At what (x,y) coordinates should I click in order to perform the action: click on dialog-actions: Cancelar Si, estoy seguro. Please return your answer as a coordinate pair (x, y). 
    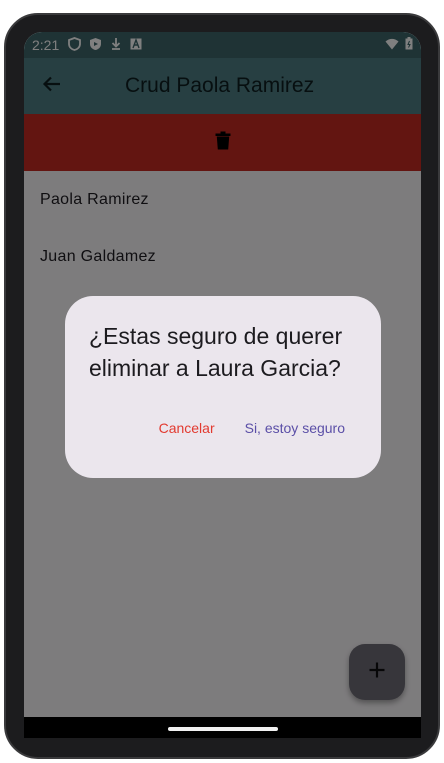
    Looking at the image, I should click on (252, 428).